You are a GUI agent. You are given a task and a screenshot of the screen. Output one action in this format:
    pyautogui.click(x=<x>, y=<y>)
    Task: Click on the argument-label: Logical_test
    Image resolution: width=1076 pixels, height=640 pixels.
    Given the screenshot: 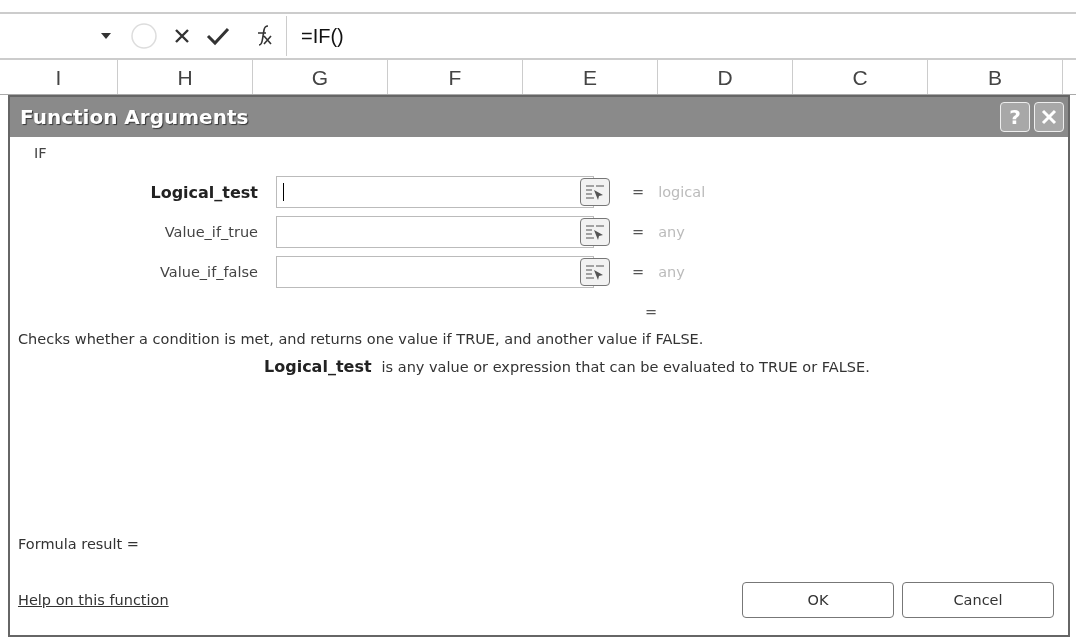 What is the action you would take?
    pyautogui.click(x=204, y=192)
    